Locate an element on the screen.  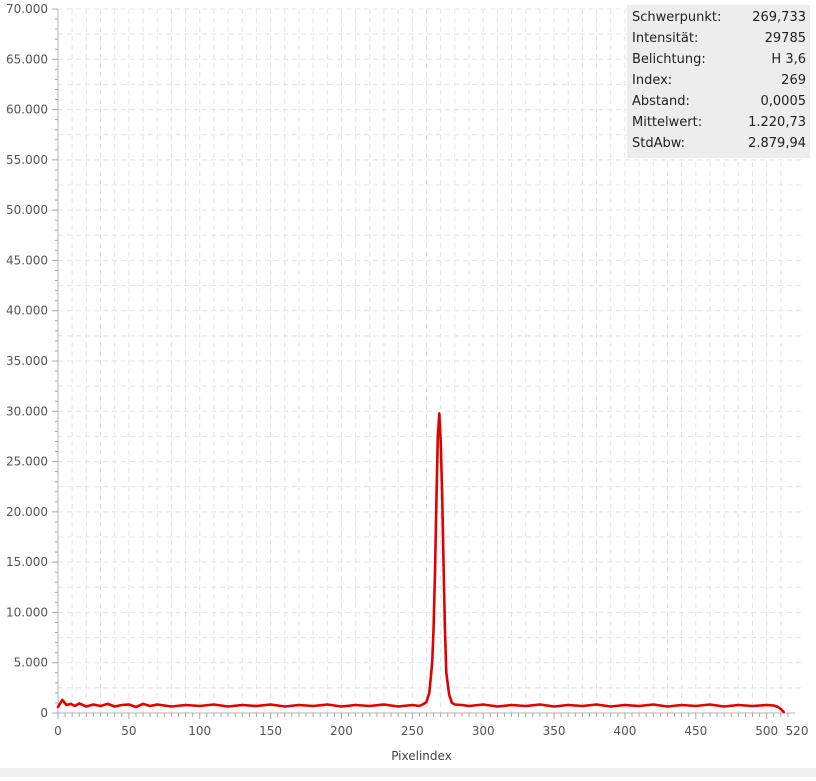
x-tick-label: 500 is located at coordinates (766, 731).